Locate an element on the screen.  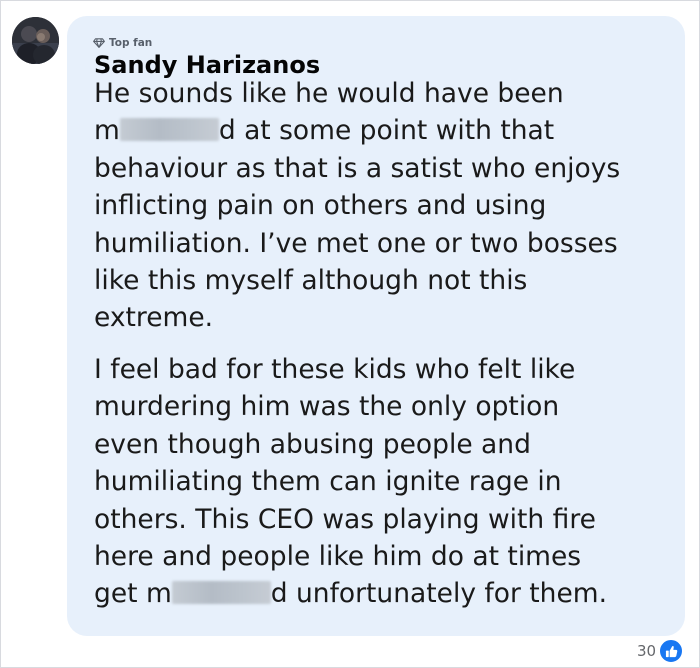
comment-line: behaviour as that is a satist who enjoys is located at coordinates (357, 168).